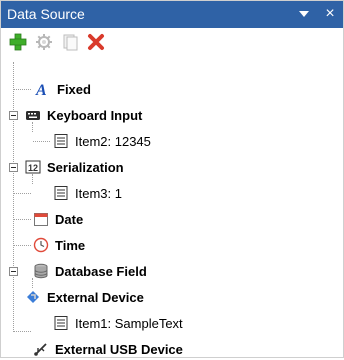 Image resolution: width=344 pixels, height=360 pixels. What do you see at coordinates (41, 245) in the screenshot?
I see `clock-icon` at bounding box center [41, 245].